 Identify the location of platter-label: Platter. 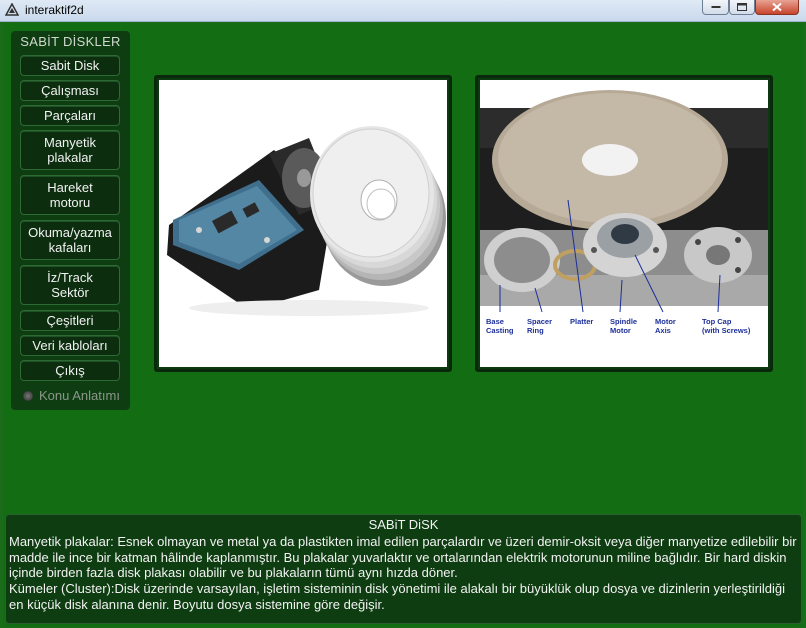
(581, 321).